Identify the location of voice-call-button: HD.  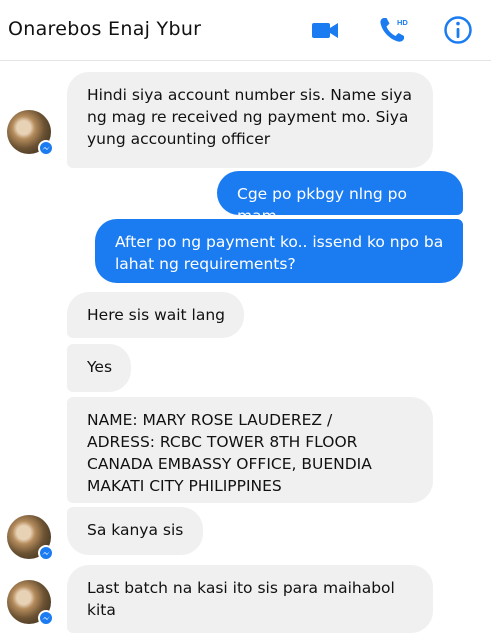
(393, 30).